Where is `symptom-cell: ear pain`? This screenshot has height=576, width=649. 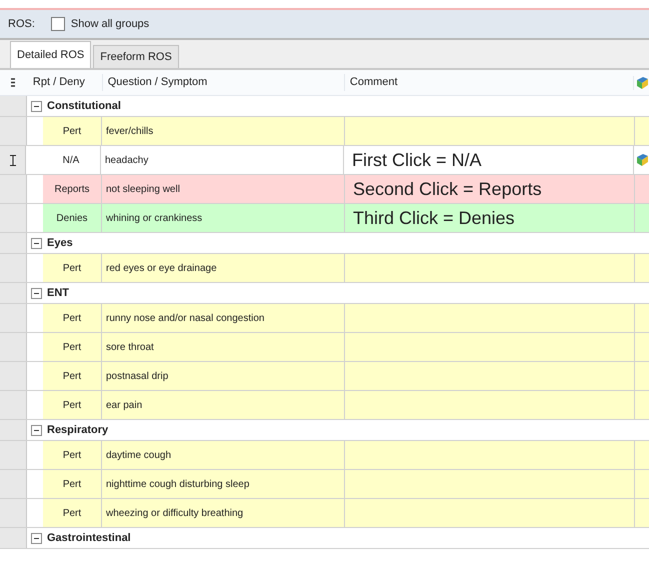
symptom-cell: ear pain is located at coordinates (223, 405).